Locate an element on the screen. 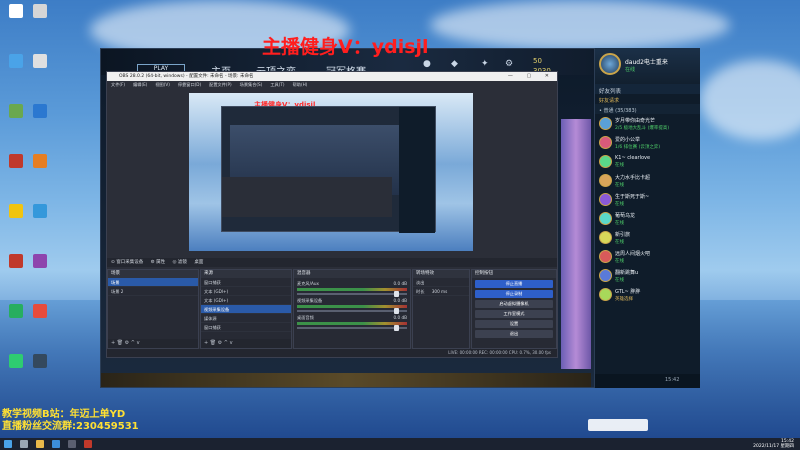  track-header: 桌面音频 0.0 dB is located at coordinates (352, 318).